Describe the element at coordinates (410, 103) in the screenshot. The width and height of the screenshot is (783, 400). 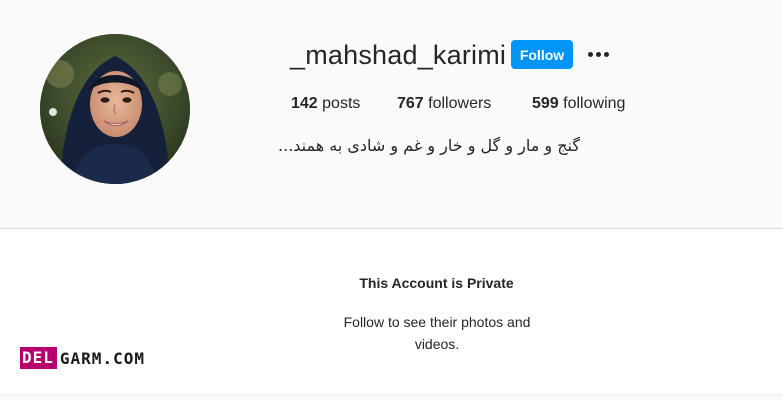
I see `followers-count-value: 767` at that location.